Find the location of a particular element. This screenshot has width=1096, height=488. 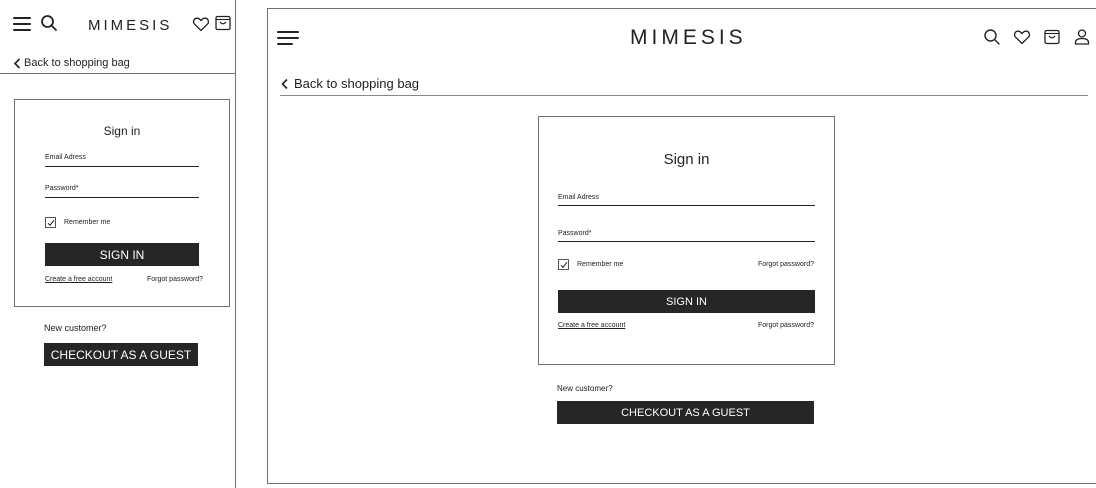

user-icon is located at coordinates (1082, 37).